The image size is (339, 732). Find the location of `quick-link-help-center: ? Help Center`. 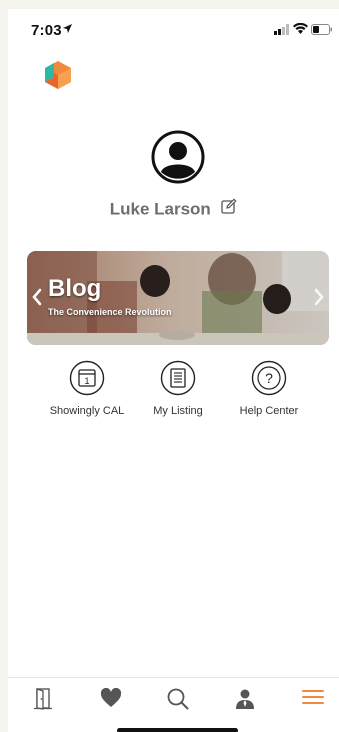

quick-link-help-center: ? Help Center is located at coordinates (269, 388).